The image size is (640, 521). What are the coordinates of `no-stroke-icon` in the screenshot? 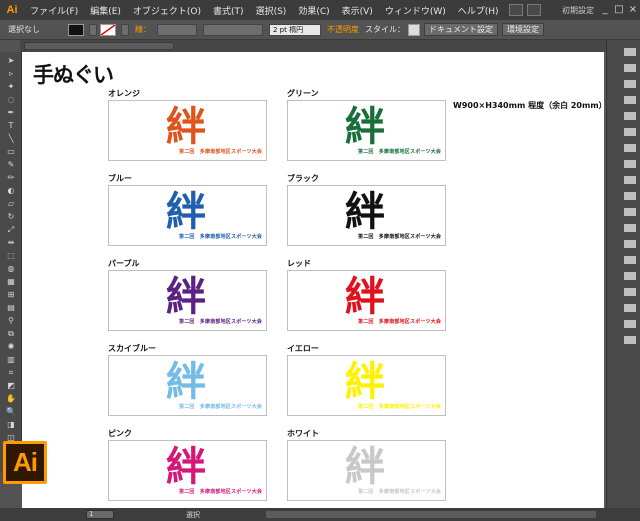 It's located at (108, 29).